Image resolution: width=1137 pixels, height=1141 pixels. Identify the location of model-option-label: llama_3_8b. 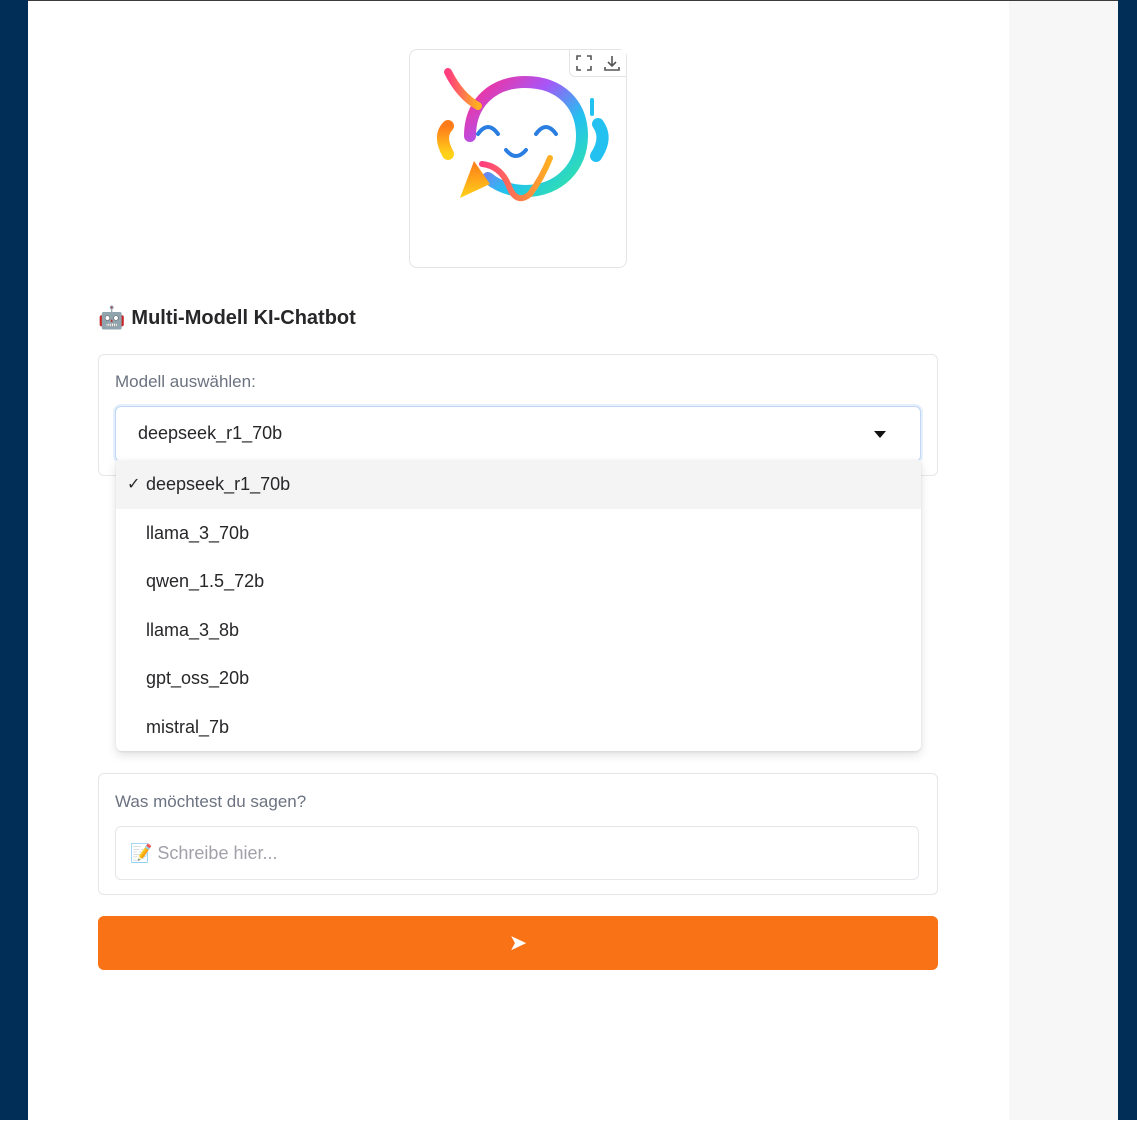
(193, 629).